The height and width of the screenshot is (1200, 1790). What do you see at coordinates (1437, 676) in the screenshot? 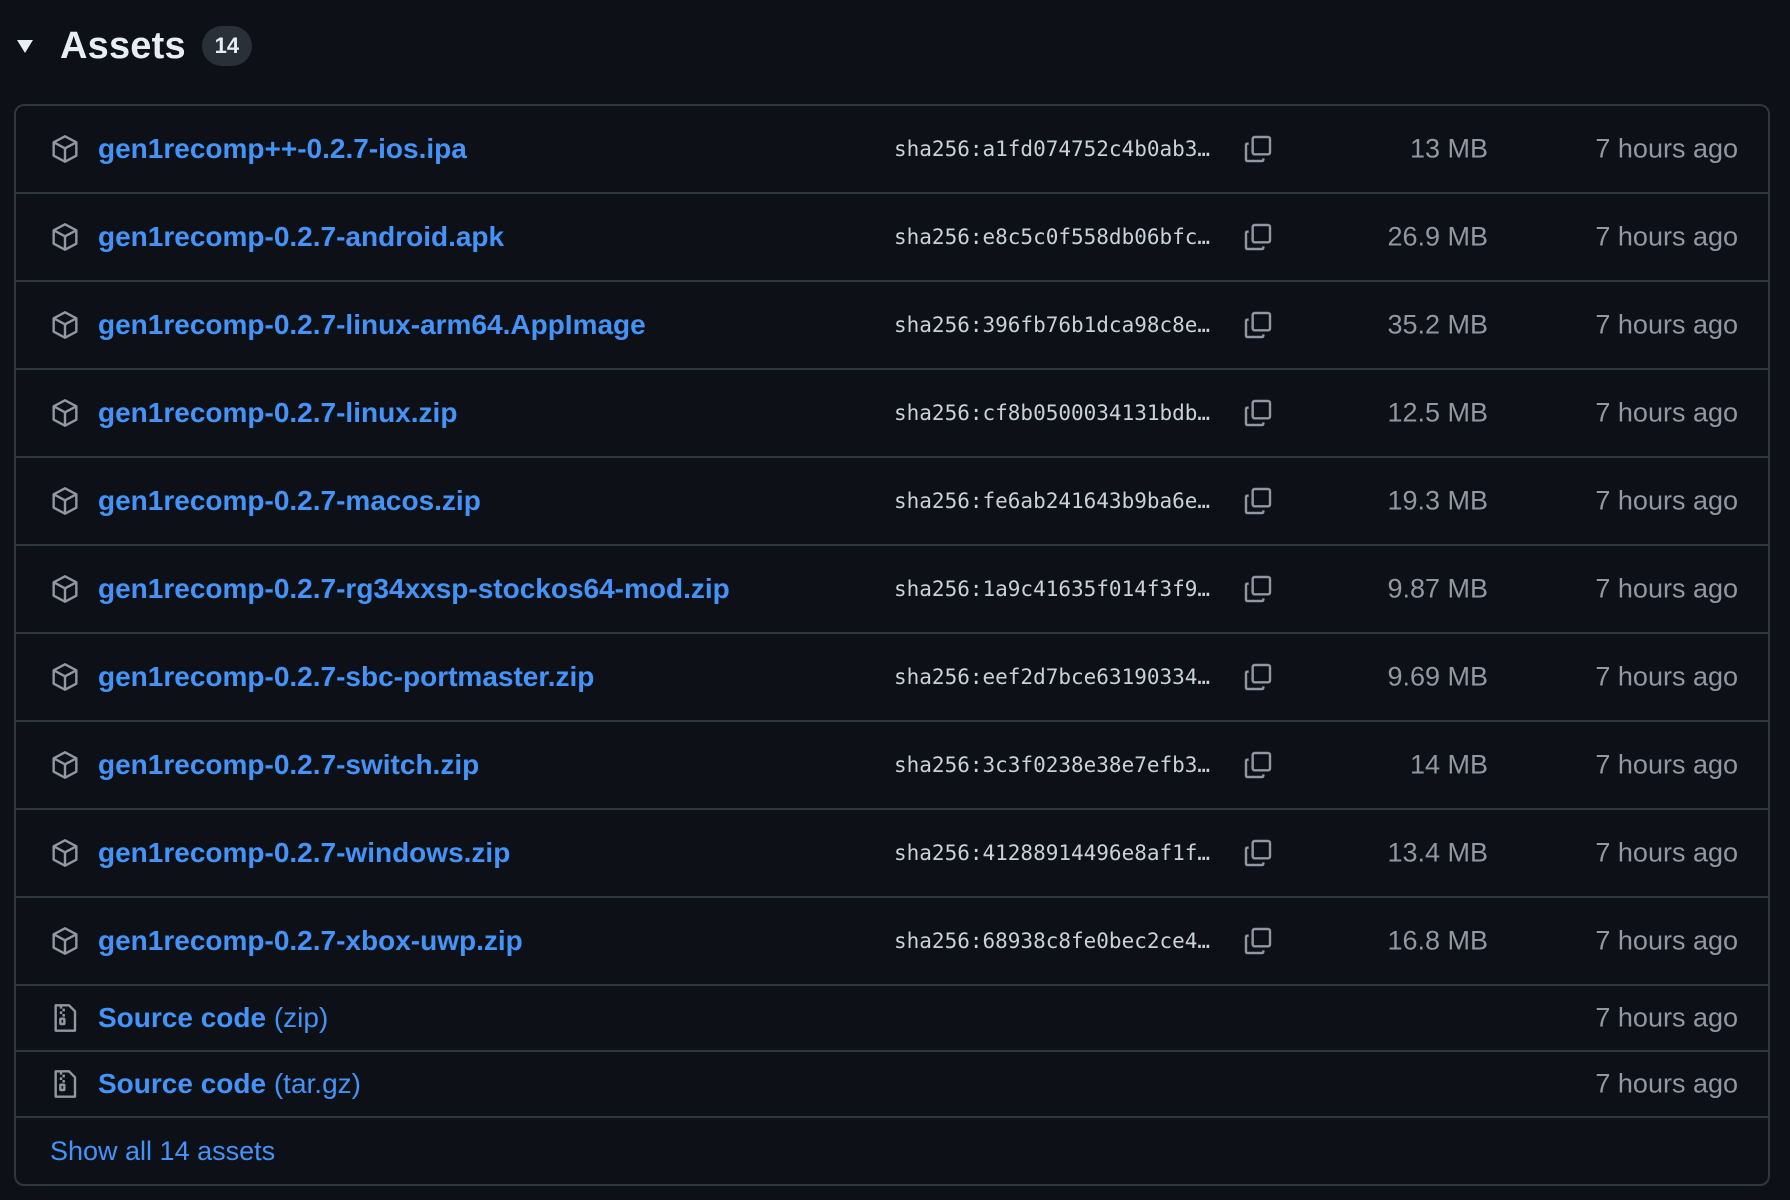
I see `asset-size: 9.69 MB` at bounding box center [1437, 676].